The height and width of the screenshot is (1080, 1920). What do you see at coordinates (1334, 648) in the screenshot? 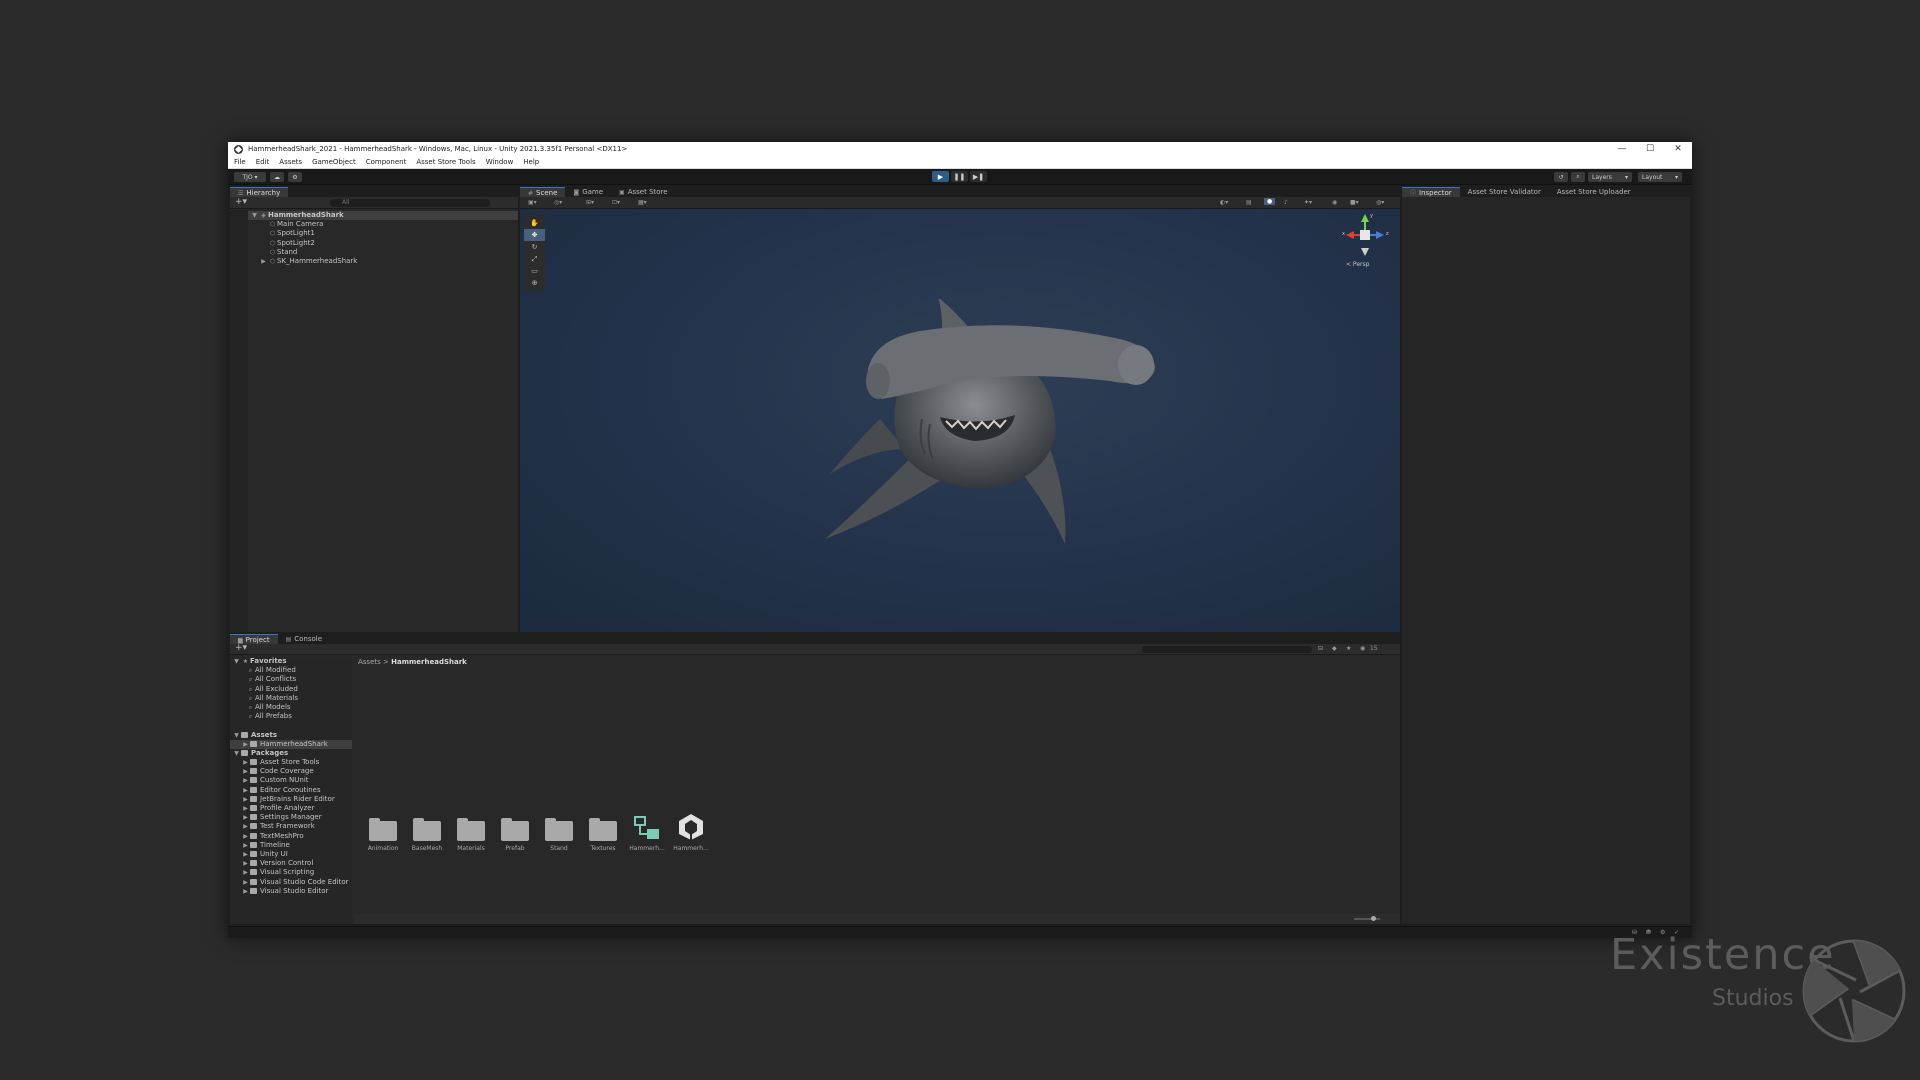
I see `filter-label-icon: ◆` at bounding box center [1334, 648].